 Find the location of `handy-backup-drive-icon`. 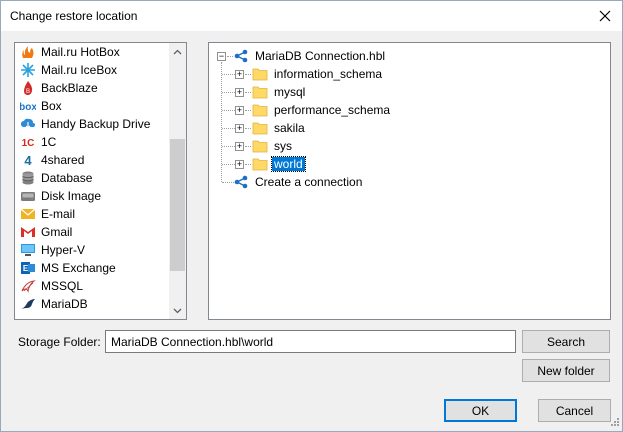

handy-backup-drive-icon is located at coordinates (28, 124).